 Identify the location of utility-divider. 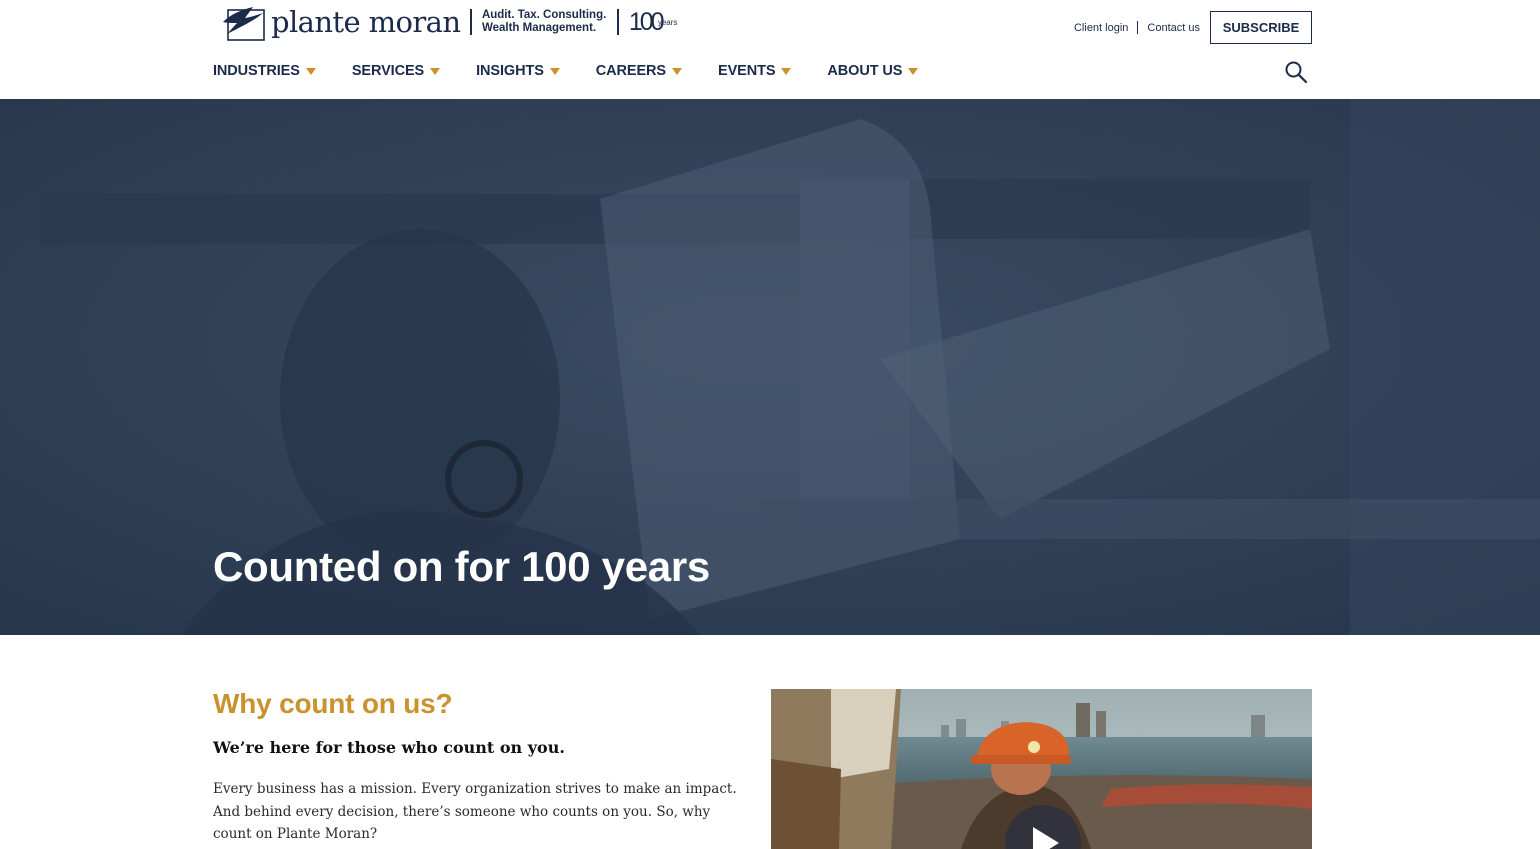
(1138, 27).